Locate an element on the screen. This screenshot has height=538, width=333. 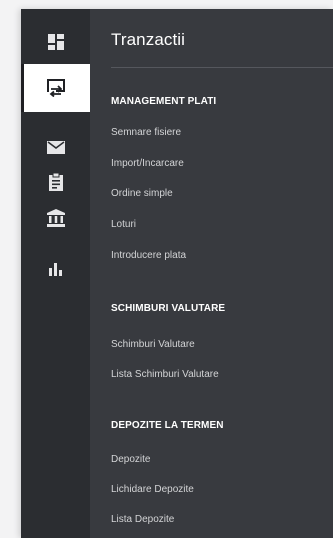
section-title-payments: MANAGEMENT PLATI is located at coordinates (164, 101).